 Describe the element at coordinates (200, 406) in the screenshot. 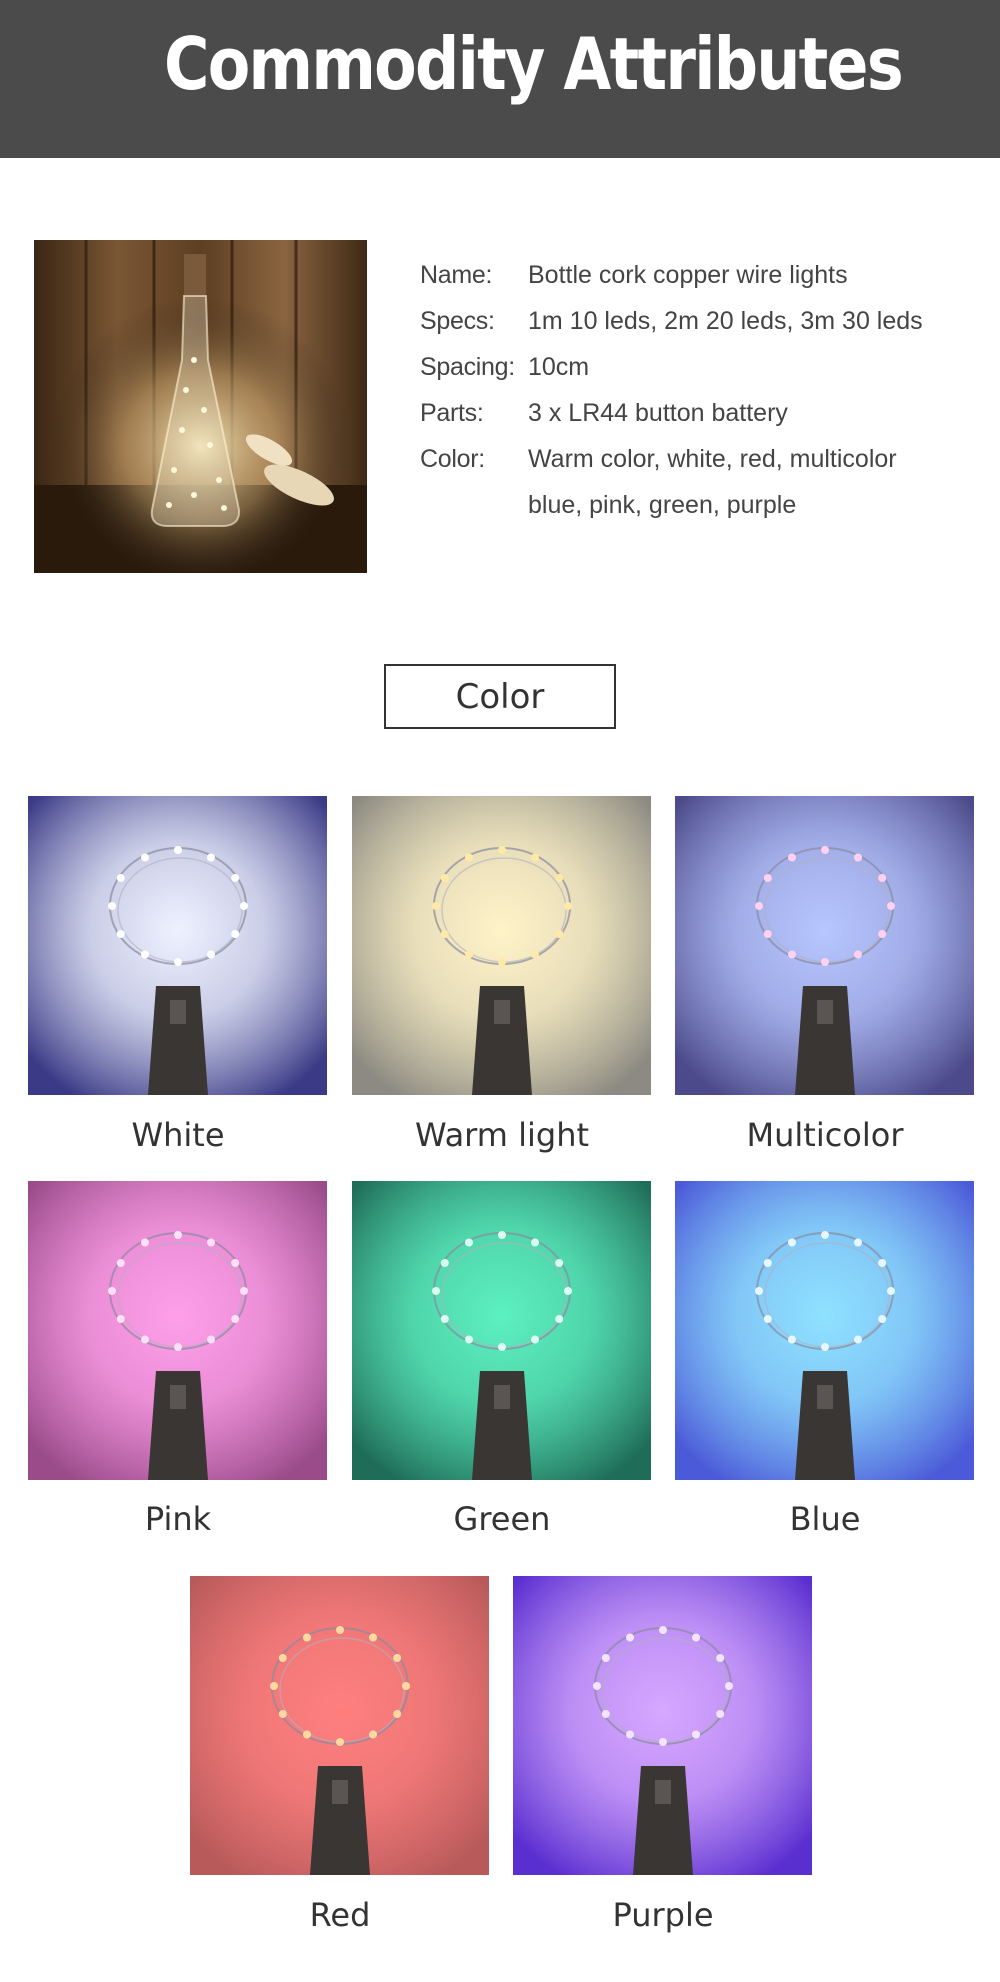

I see `product-photo` at that location.